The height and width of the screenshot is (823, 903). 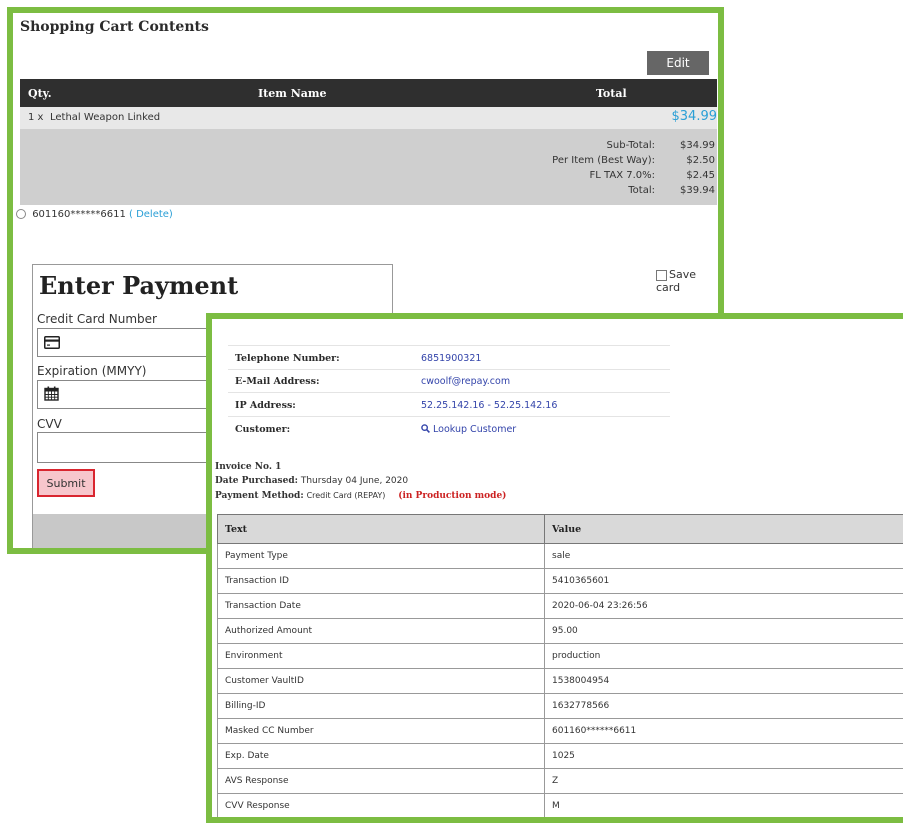 What do you see at coordinates (452, 496) in the screenshot?
I see `production-mode-badge: (in Production mode)` at bounding box center [452, 496].